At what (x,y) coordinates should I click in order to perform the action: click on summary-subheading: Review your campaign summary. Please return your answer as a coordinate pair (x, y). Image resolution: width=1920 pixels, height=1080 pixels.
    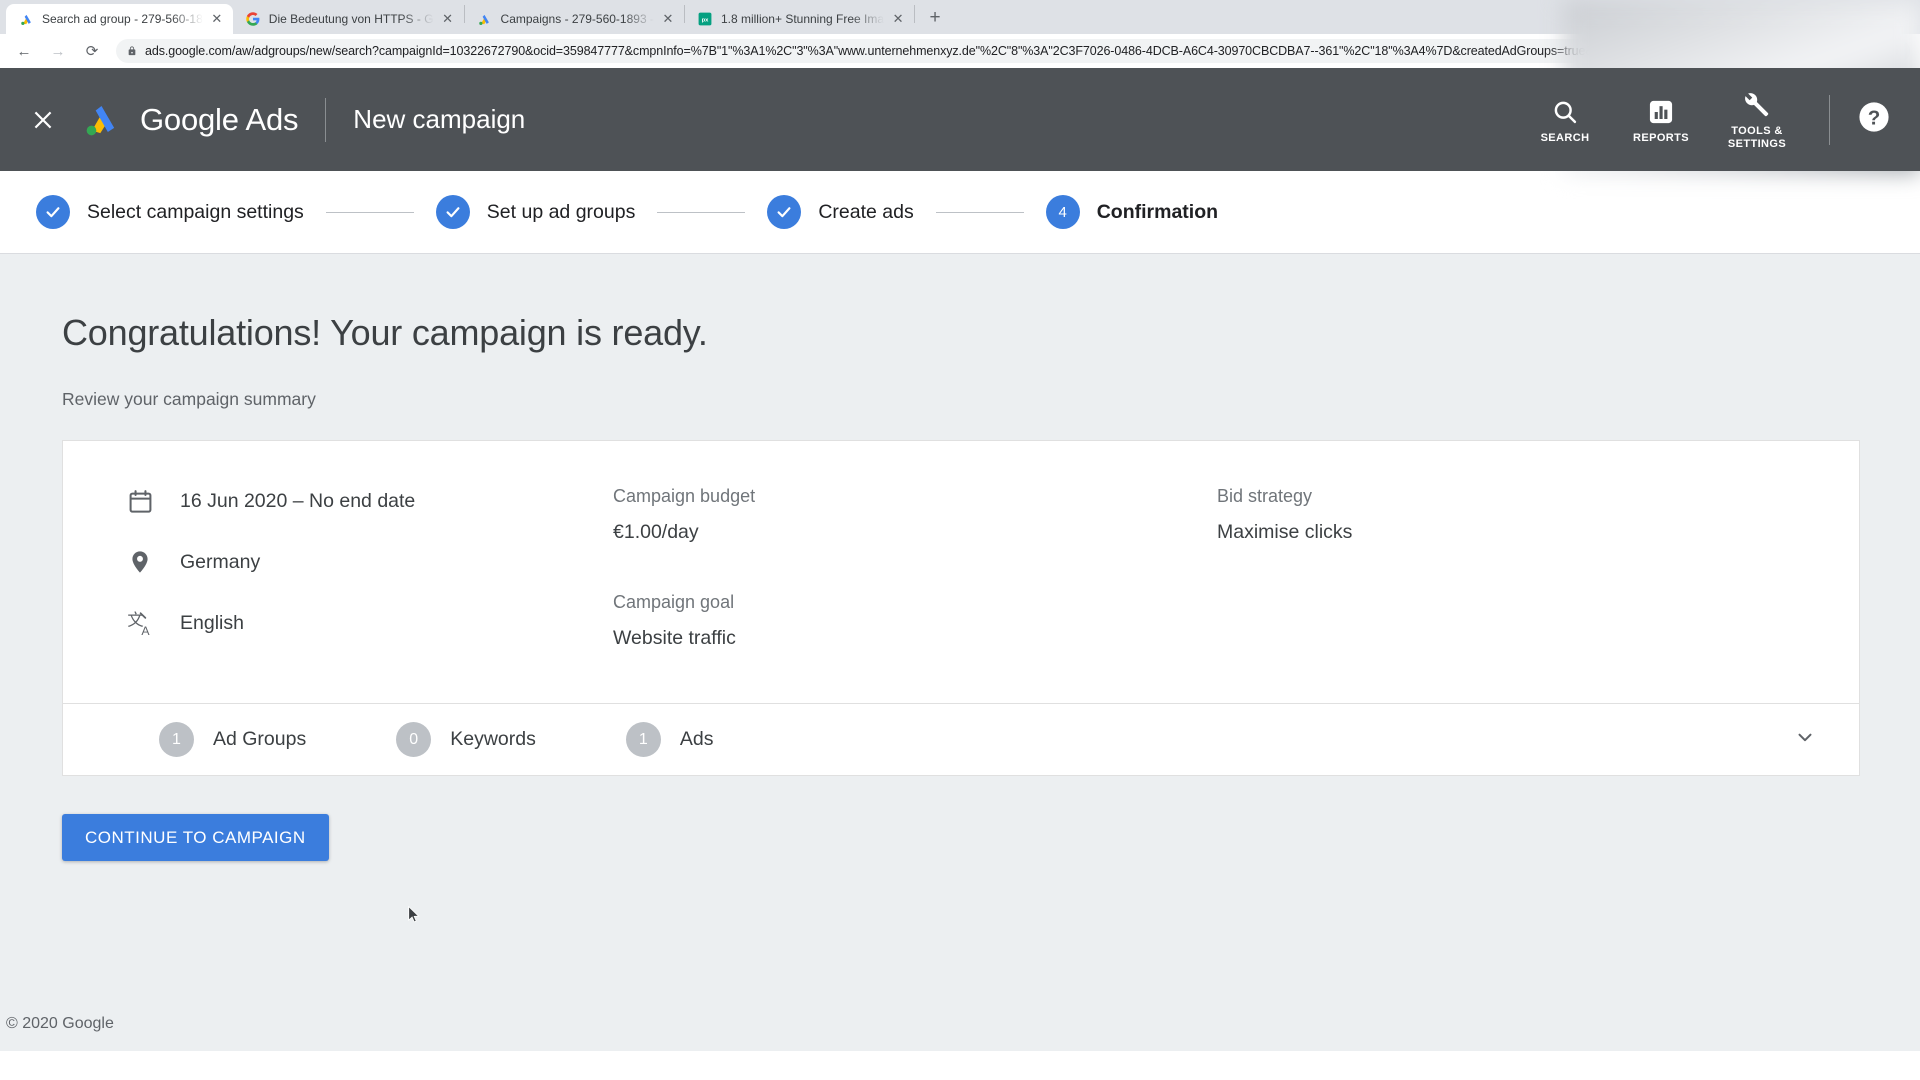
    Looking at the image, I should click on (189, 399).